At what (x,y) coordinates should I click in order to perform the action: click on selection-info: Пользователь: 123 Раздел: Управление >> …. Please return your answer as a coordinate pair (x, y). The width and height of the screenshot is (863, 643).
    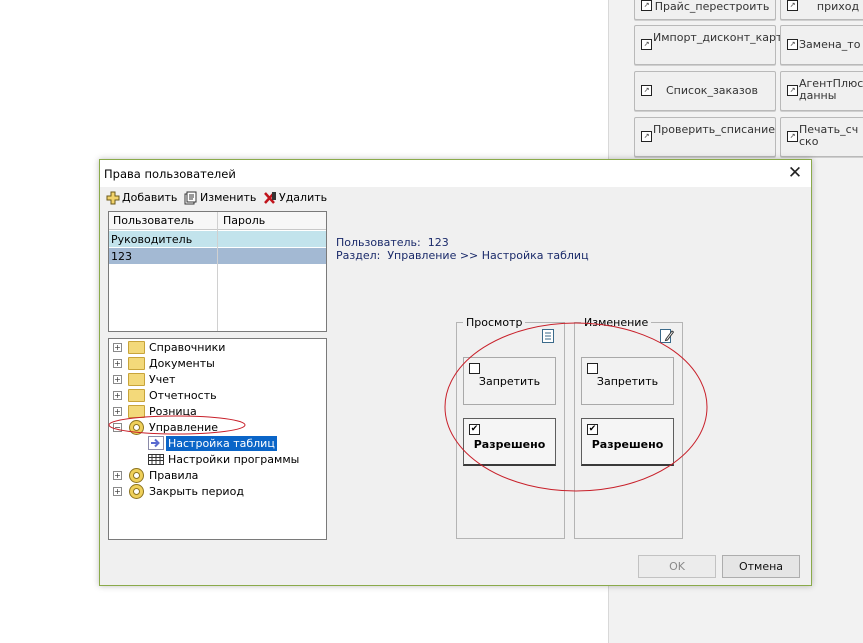
    Looking at the image, I should click on (462, 249).